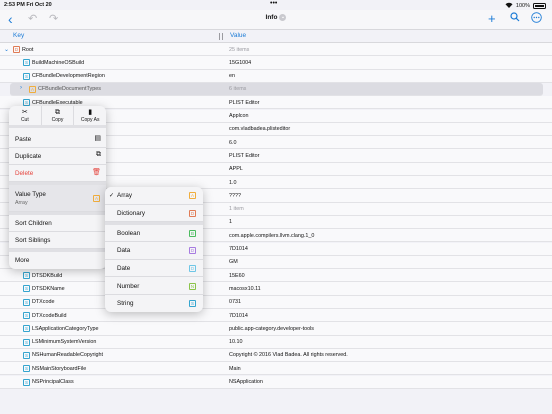 This screenshot has height=414, width=552. Describe the element at coordinates (154, 214) in the screenshot. I see `value-type-option-dictionary: Dictionary D` at that location.